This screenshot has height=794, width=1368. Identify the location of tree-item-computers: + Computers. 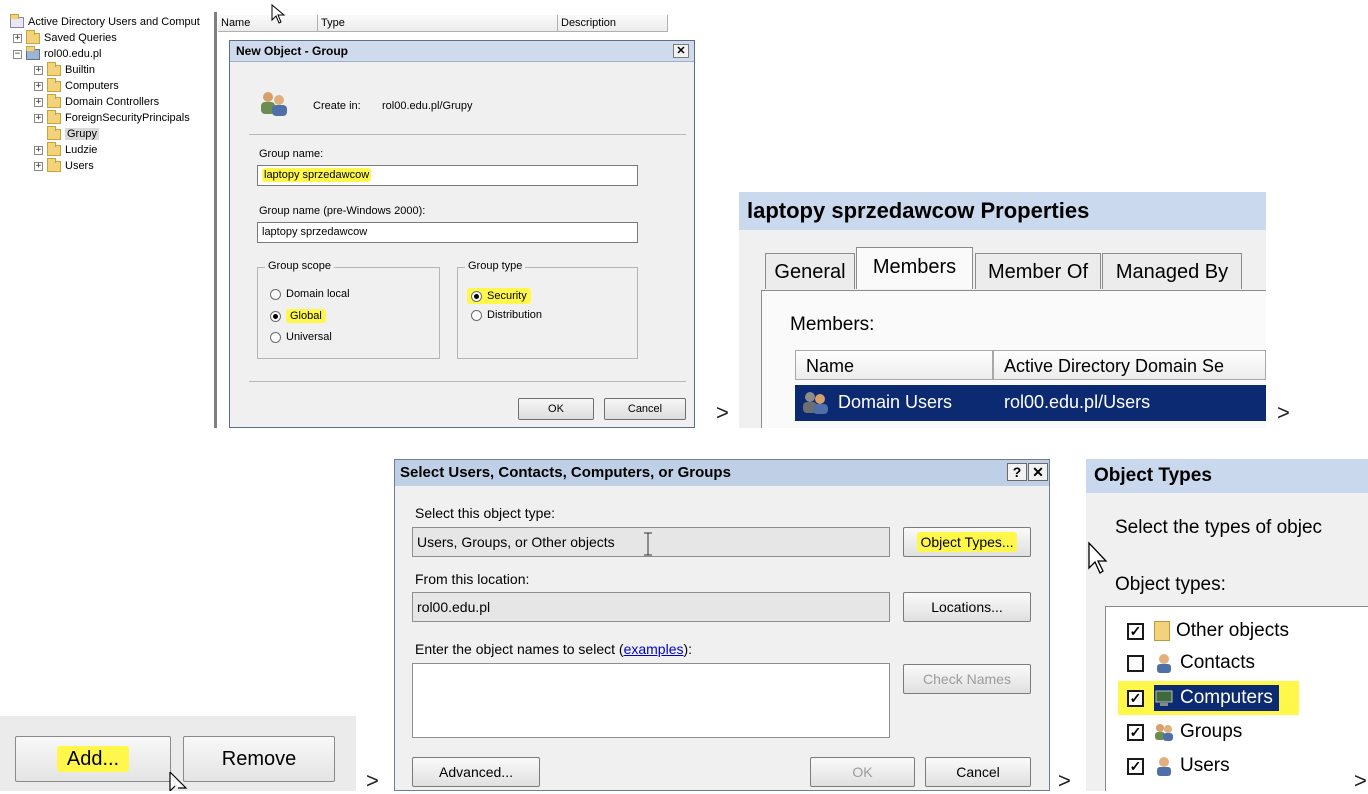
(76, 85).